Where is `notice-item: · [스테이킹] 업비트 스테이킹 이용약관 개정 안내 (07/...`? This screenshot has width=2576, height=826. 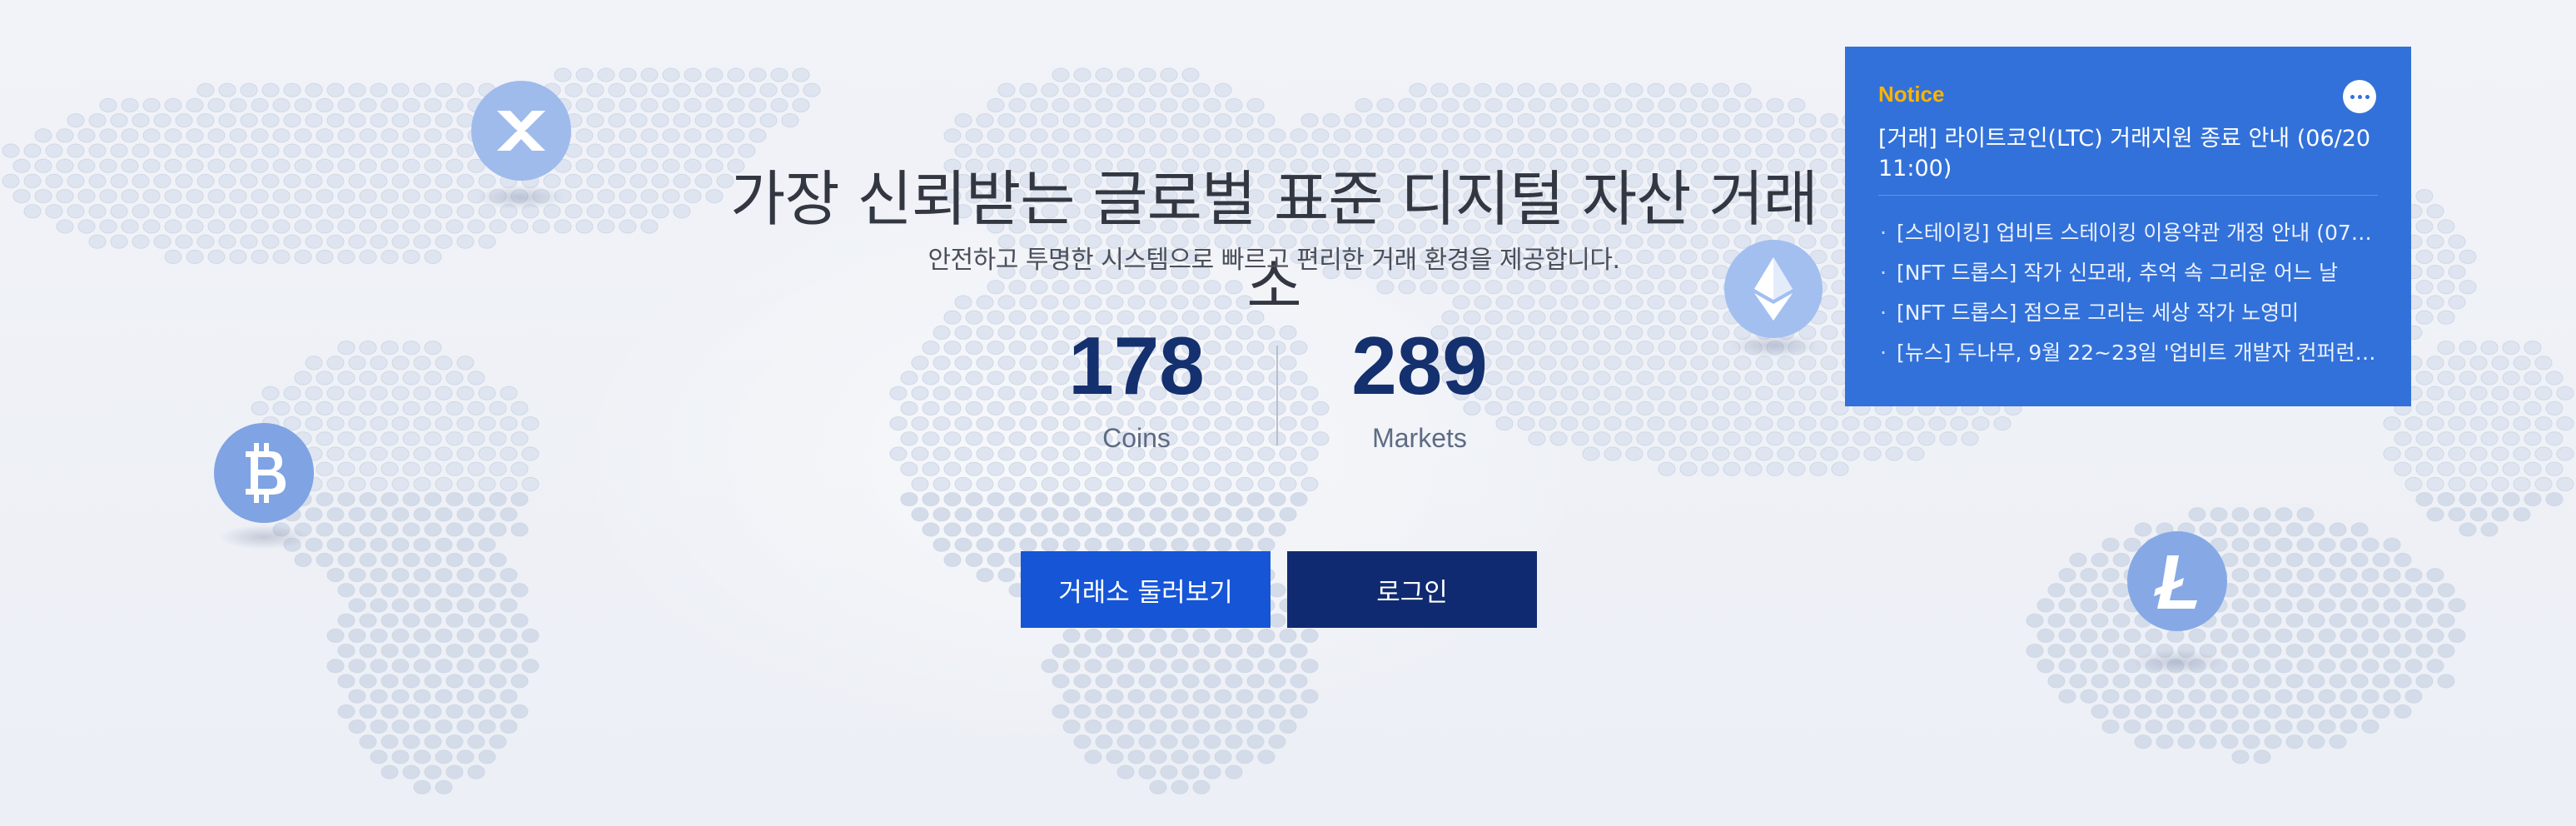
notice-item: · [스테이킹] 업비트 스테이킹 이용약관 개정 안내 (07/... is located at coordinates (2128, 233).